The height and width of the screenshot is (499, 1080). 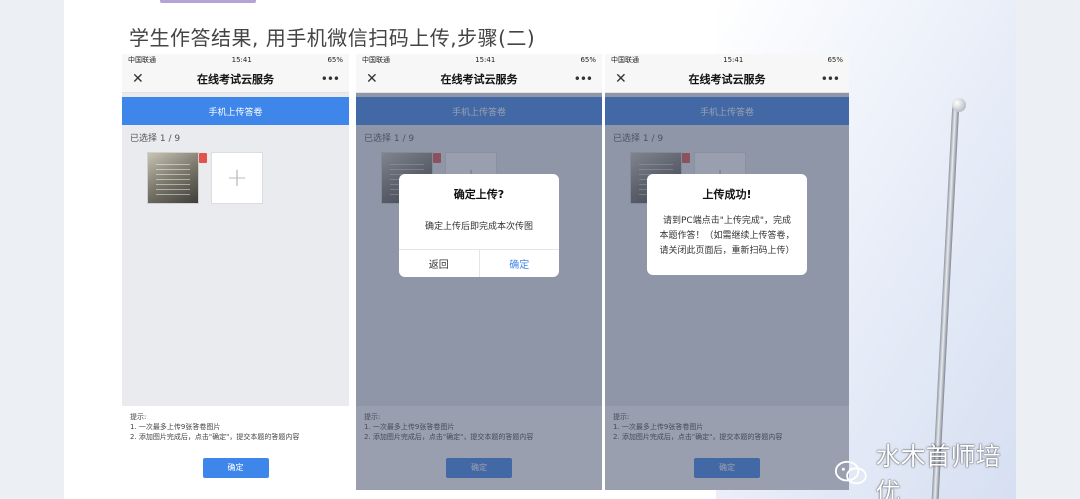 What do you see at coordinates (177, 178) in the screenshot?
I see `answer-sheet-thumbnail` at bounding box center [177, 178].